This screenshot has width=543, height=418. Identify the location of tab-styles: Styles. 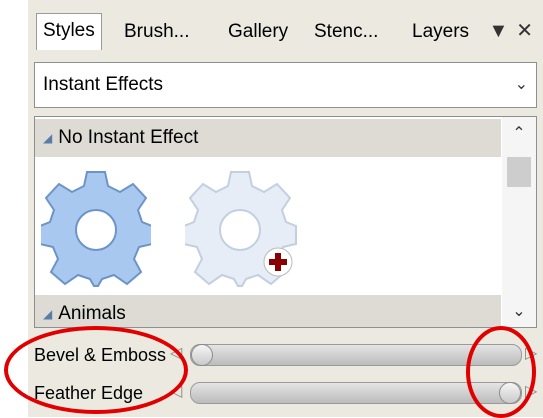
(69, 31).